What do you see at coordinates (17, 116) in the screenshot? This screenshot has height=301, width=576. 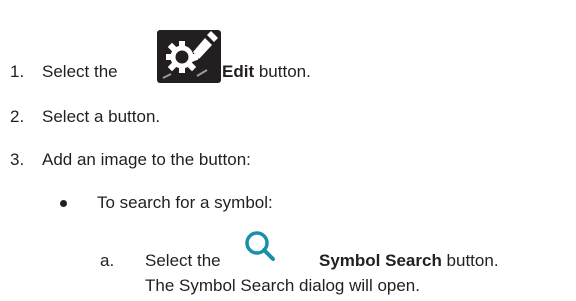 I see `step-number: 2.` at bounding box center [17, 116].